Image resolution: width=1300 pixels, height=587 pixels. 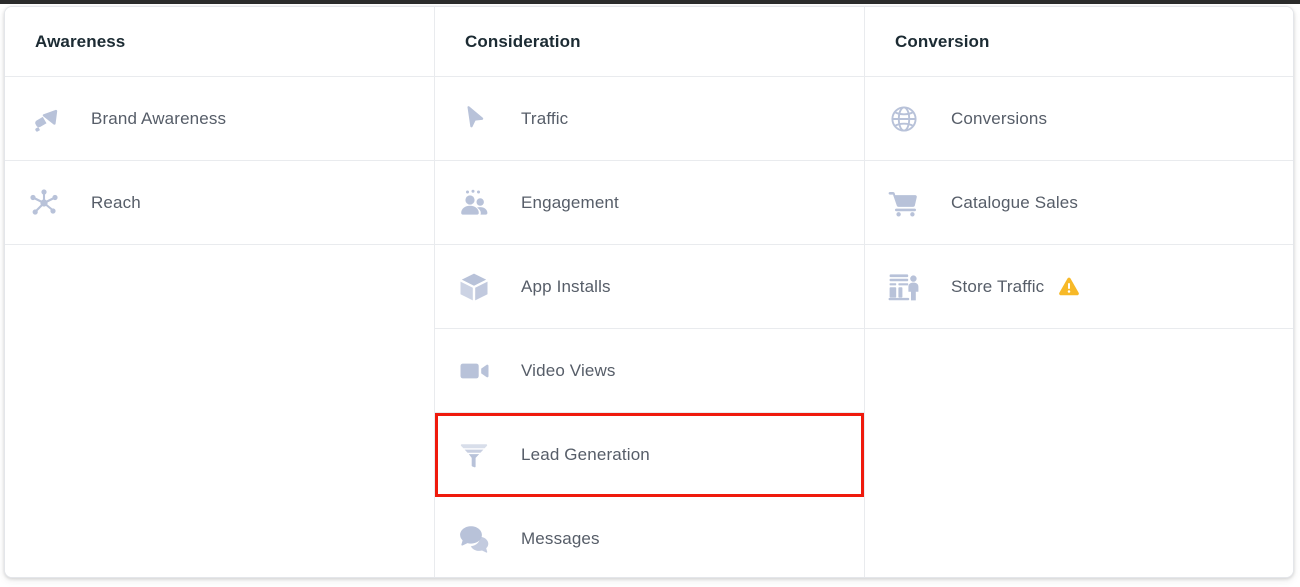 What do you see at coordinates (474, 287) in the screenshot?
I see `cube-box-icon` at bounding box center [474, 287].